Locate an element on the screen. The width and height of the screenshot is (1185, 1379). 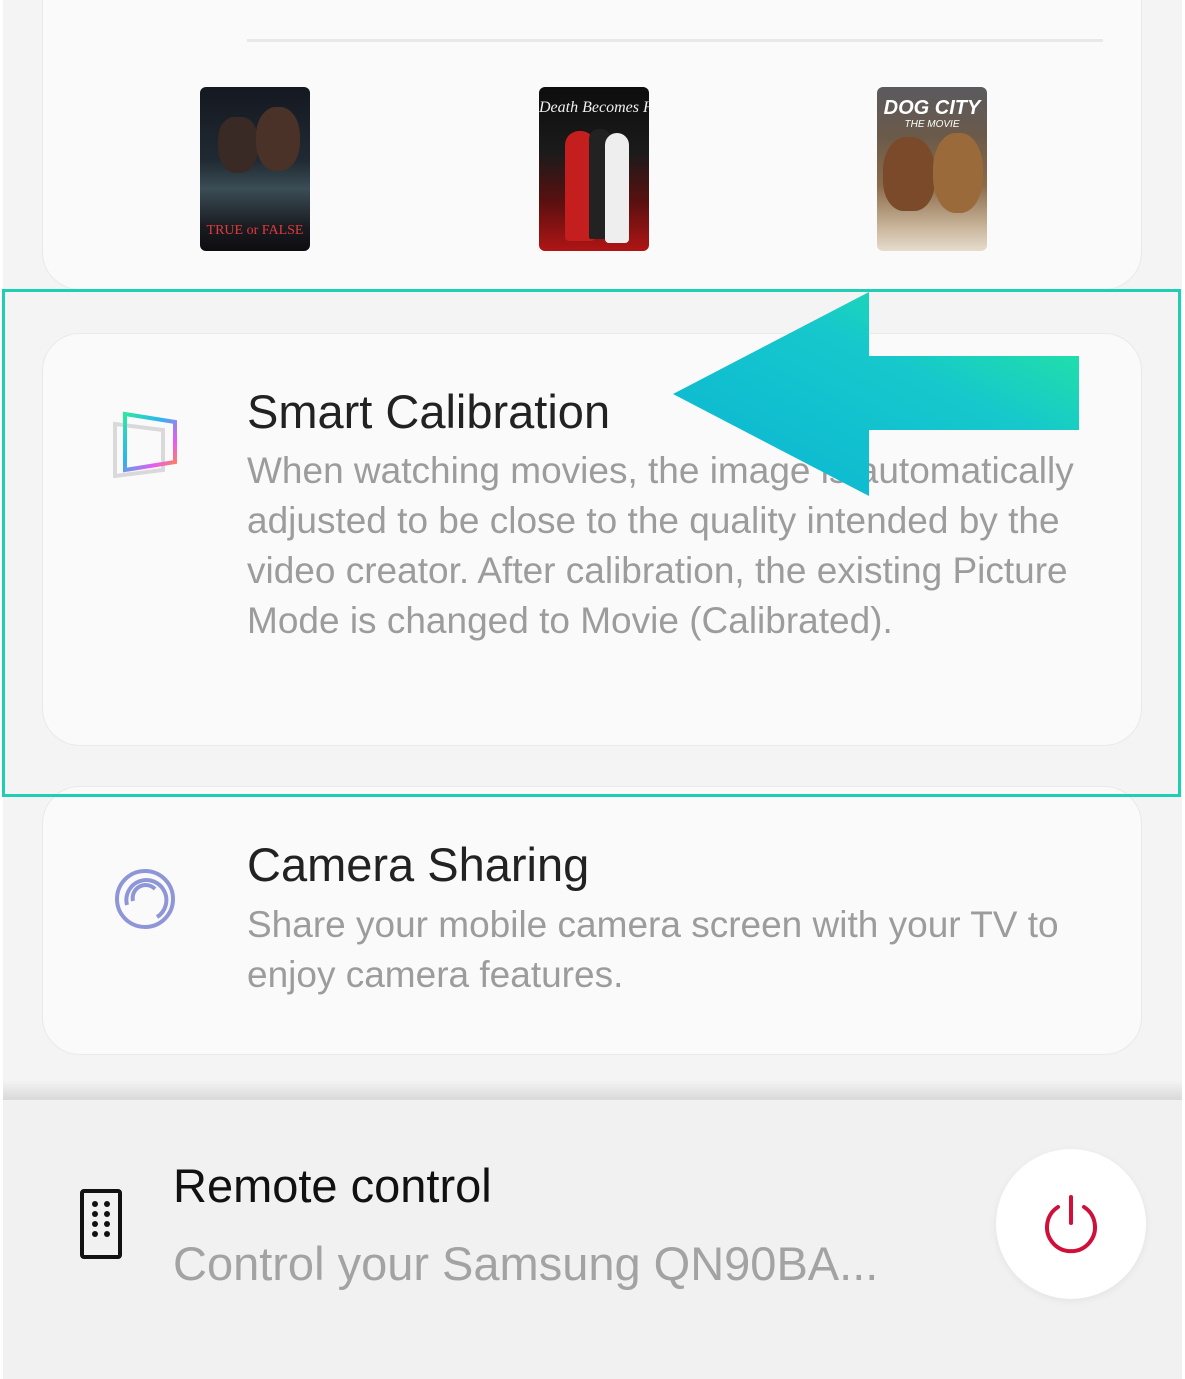
poster-title: DOG CITY is located at coordinates (932, 108).